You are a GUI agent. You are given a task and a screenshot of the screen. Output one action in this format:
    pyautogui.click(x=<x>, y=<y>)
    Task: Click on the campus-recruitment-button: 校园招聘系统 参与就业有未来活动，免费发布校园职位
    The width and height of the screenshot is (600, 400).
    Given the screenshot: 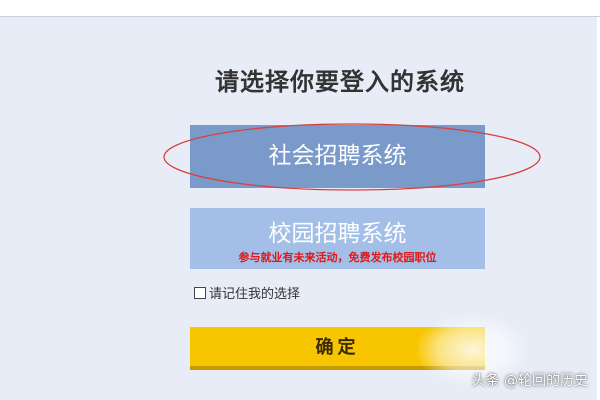 What is the action you would take?
    pyautogui.click(x=337, y=238)
    